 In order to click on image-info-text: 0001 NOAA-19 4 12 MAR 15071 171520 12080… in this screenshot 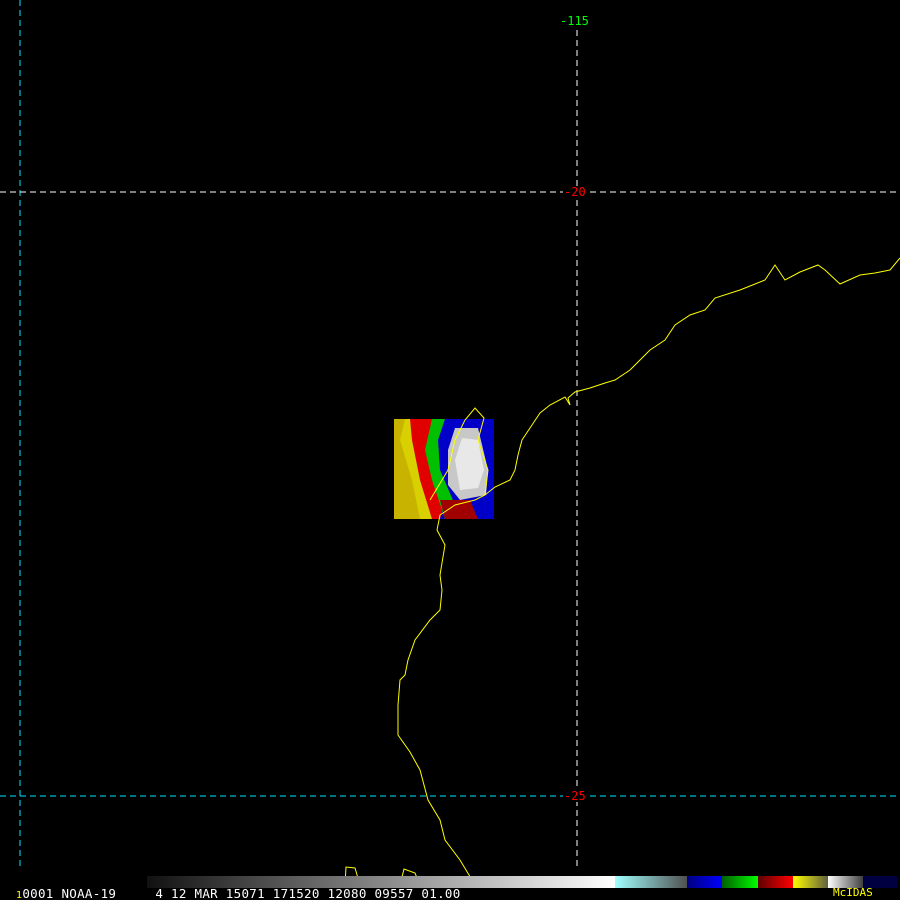, I will do `click(241, 893)`.